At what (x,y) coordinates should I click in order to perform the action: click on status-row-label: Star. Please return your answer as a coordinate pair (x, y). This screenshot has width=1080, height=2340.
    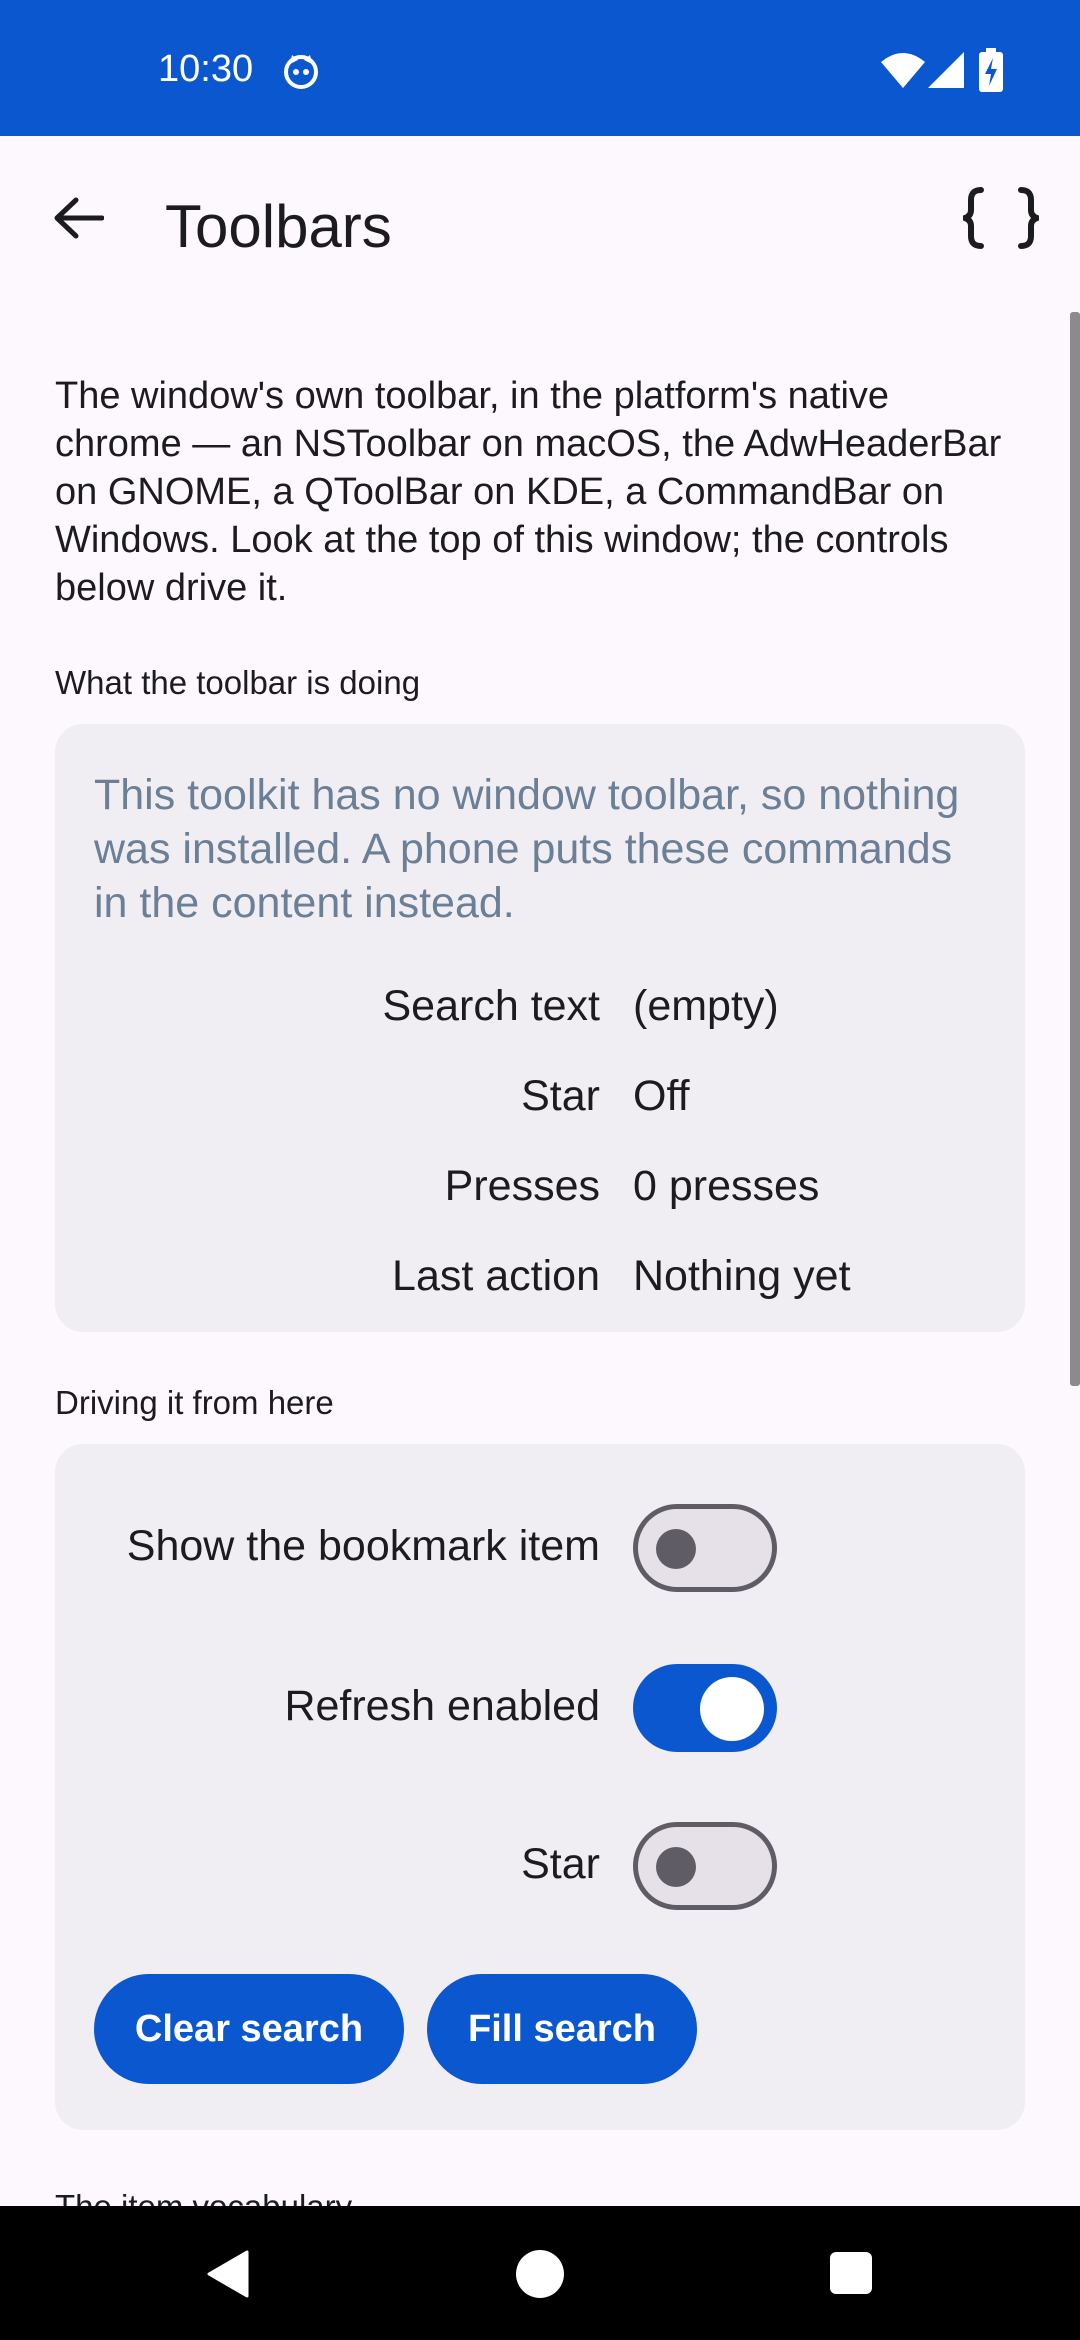
    Looking at the image, I should click on (560, 1096).